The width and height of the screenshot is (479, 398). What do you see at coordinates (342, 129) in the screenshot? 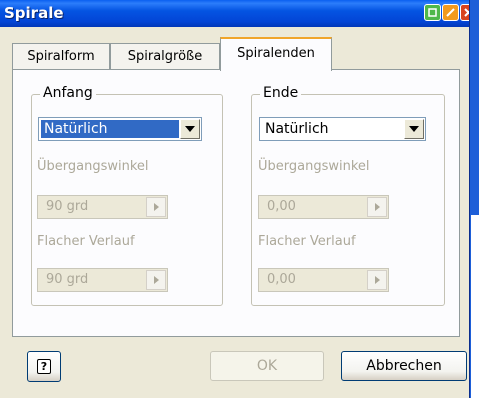
I see `end-type-dropdown: Natürlich` at bounding box center [342, 129].